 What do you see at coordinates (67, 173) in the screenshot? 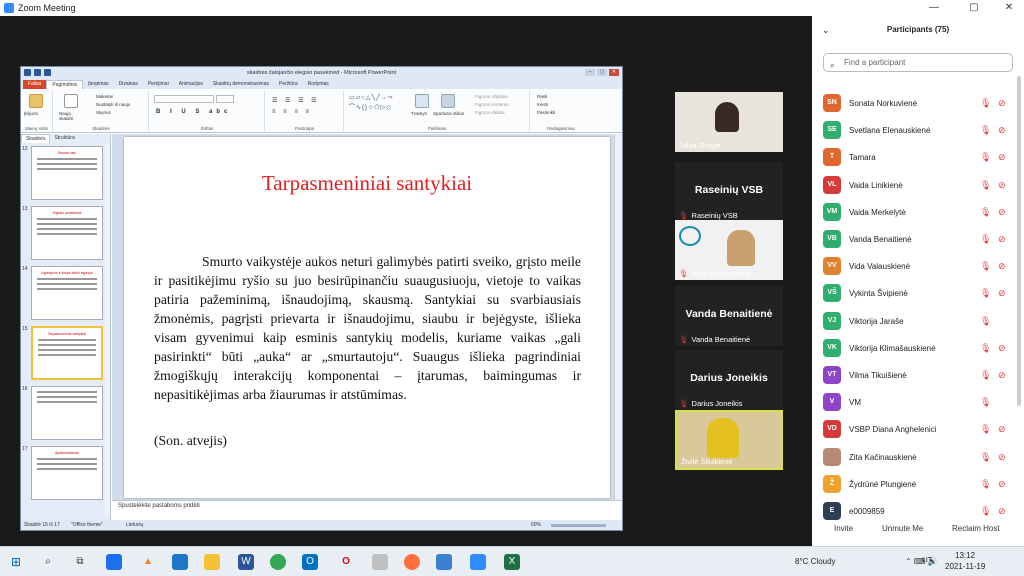
I see `slide-thumbnail: Smurto ratu` at bounding box center [67, 173].